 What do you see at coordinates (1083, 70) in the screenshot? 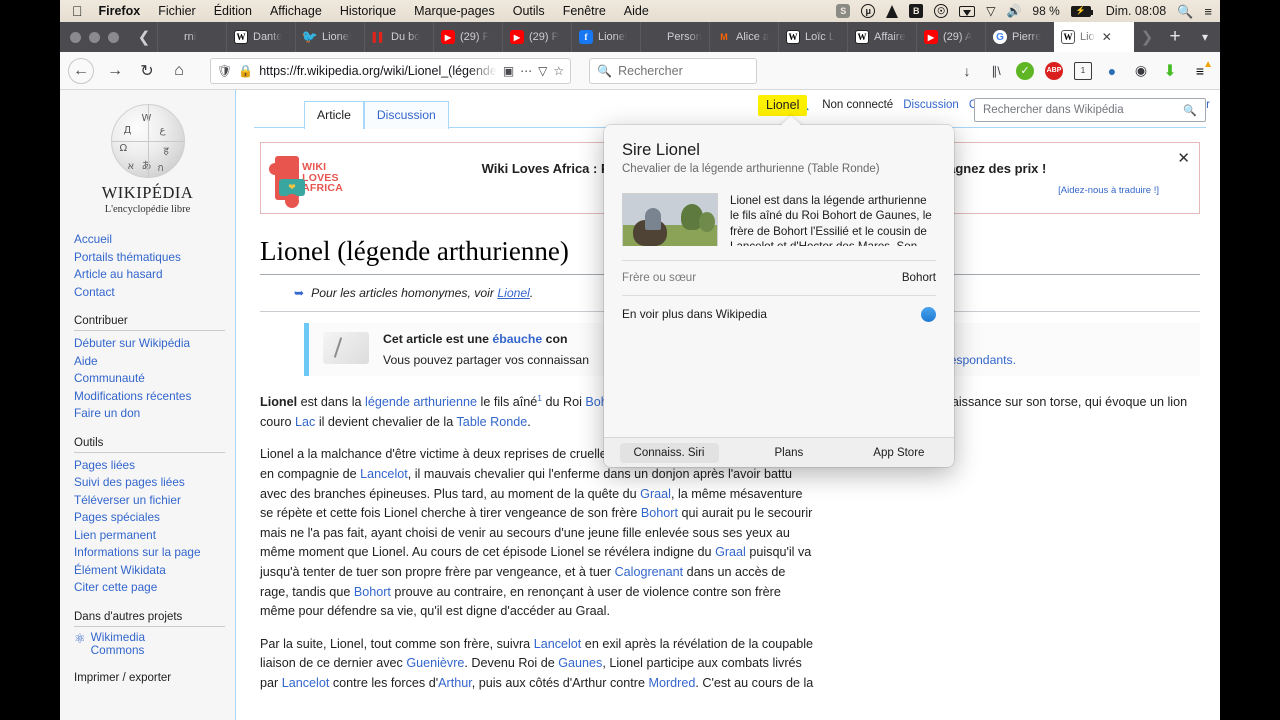
I see `container-tabs-icon: 1` at bounding box center [1083, 70].